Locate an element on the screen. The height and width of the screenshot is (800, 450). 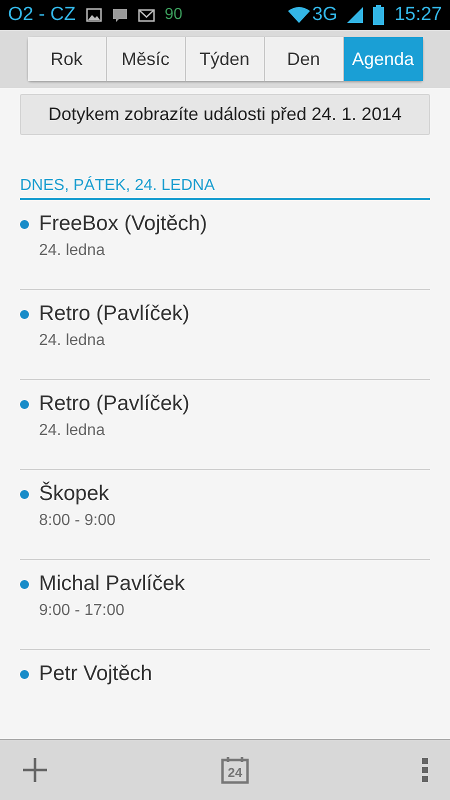
chat-bubble-icon is located at coordinates (120, 15).